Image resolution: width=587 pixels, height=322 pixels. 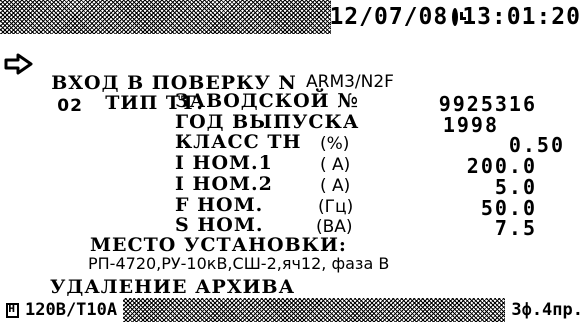 I want to click on input-range: 120В/Т10А, so click(x=71, y=310).